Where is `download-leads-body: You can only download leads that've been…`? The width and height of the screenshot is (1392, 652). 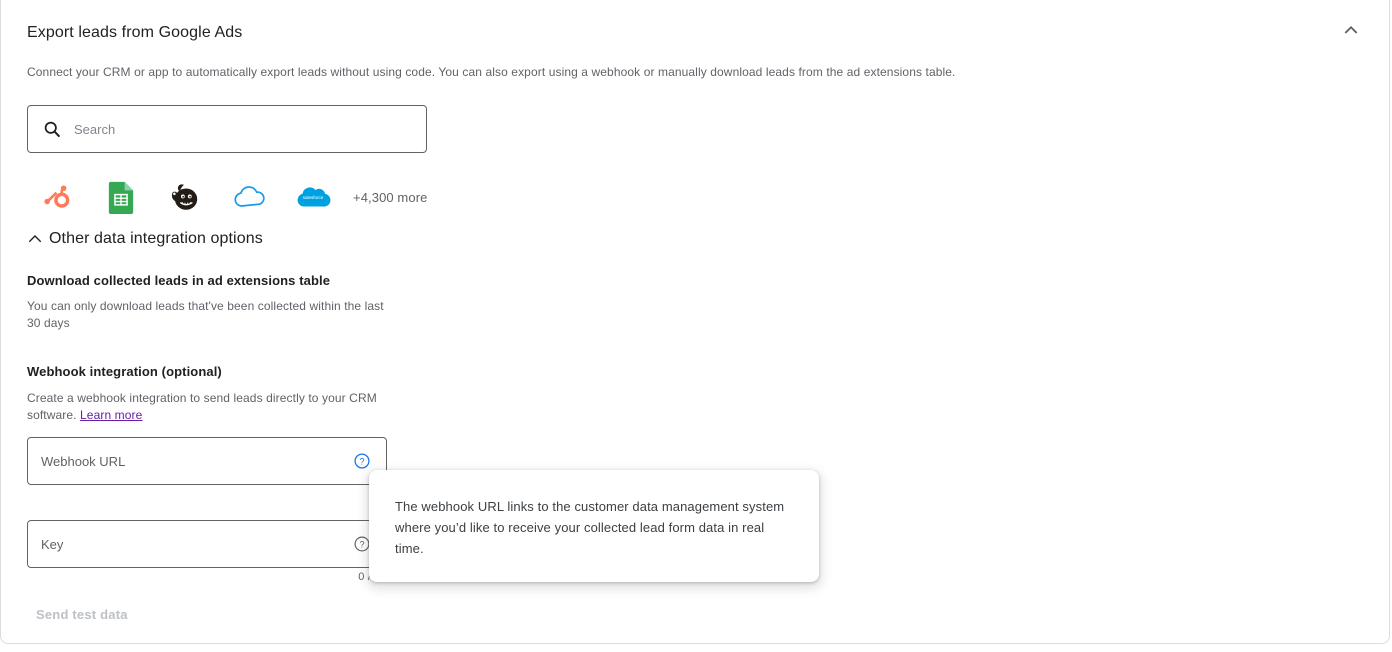
download-leads-body: You can only download leads that've been… is located at coordinates (205, 314).